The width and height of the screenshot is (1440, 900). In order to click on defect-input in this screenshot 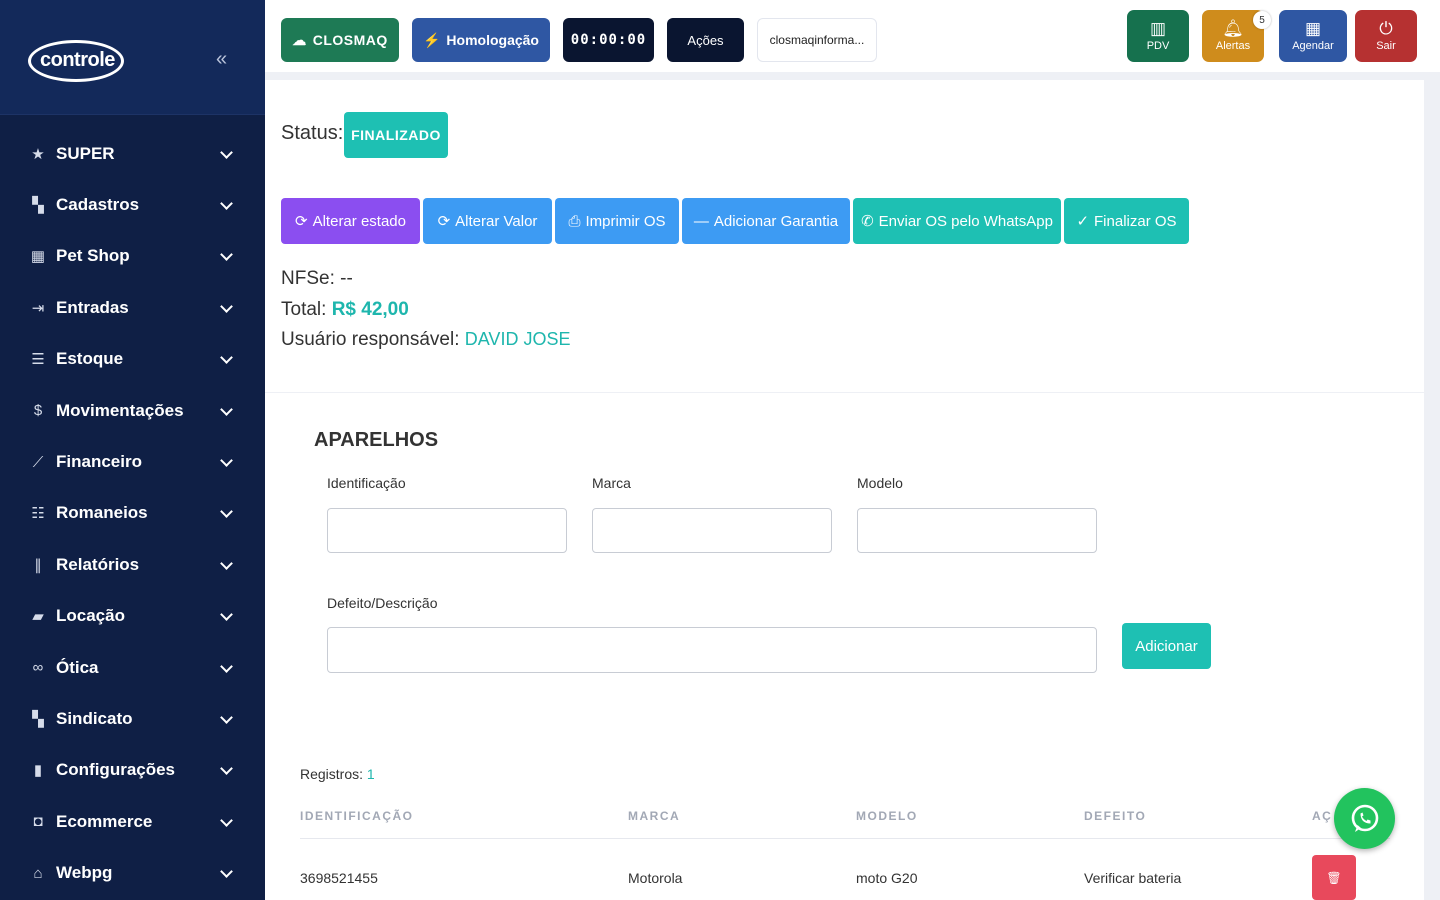, I will do `click(712, 650)`.